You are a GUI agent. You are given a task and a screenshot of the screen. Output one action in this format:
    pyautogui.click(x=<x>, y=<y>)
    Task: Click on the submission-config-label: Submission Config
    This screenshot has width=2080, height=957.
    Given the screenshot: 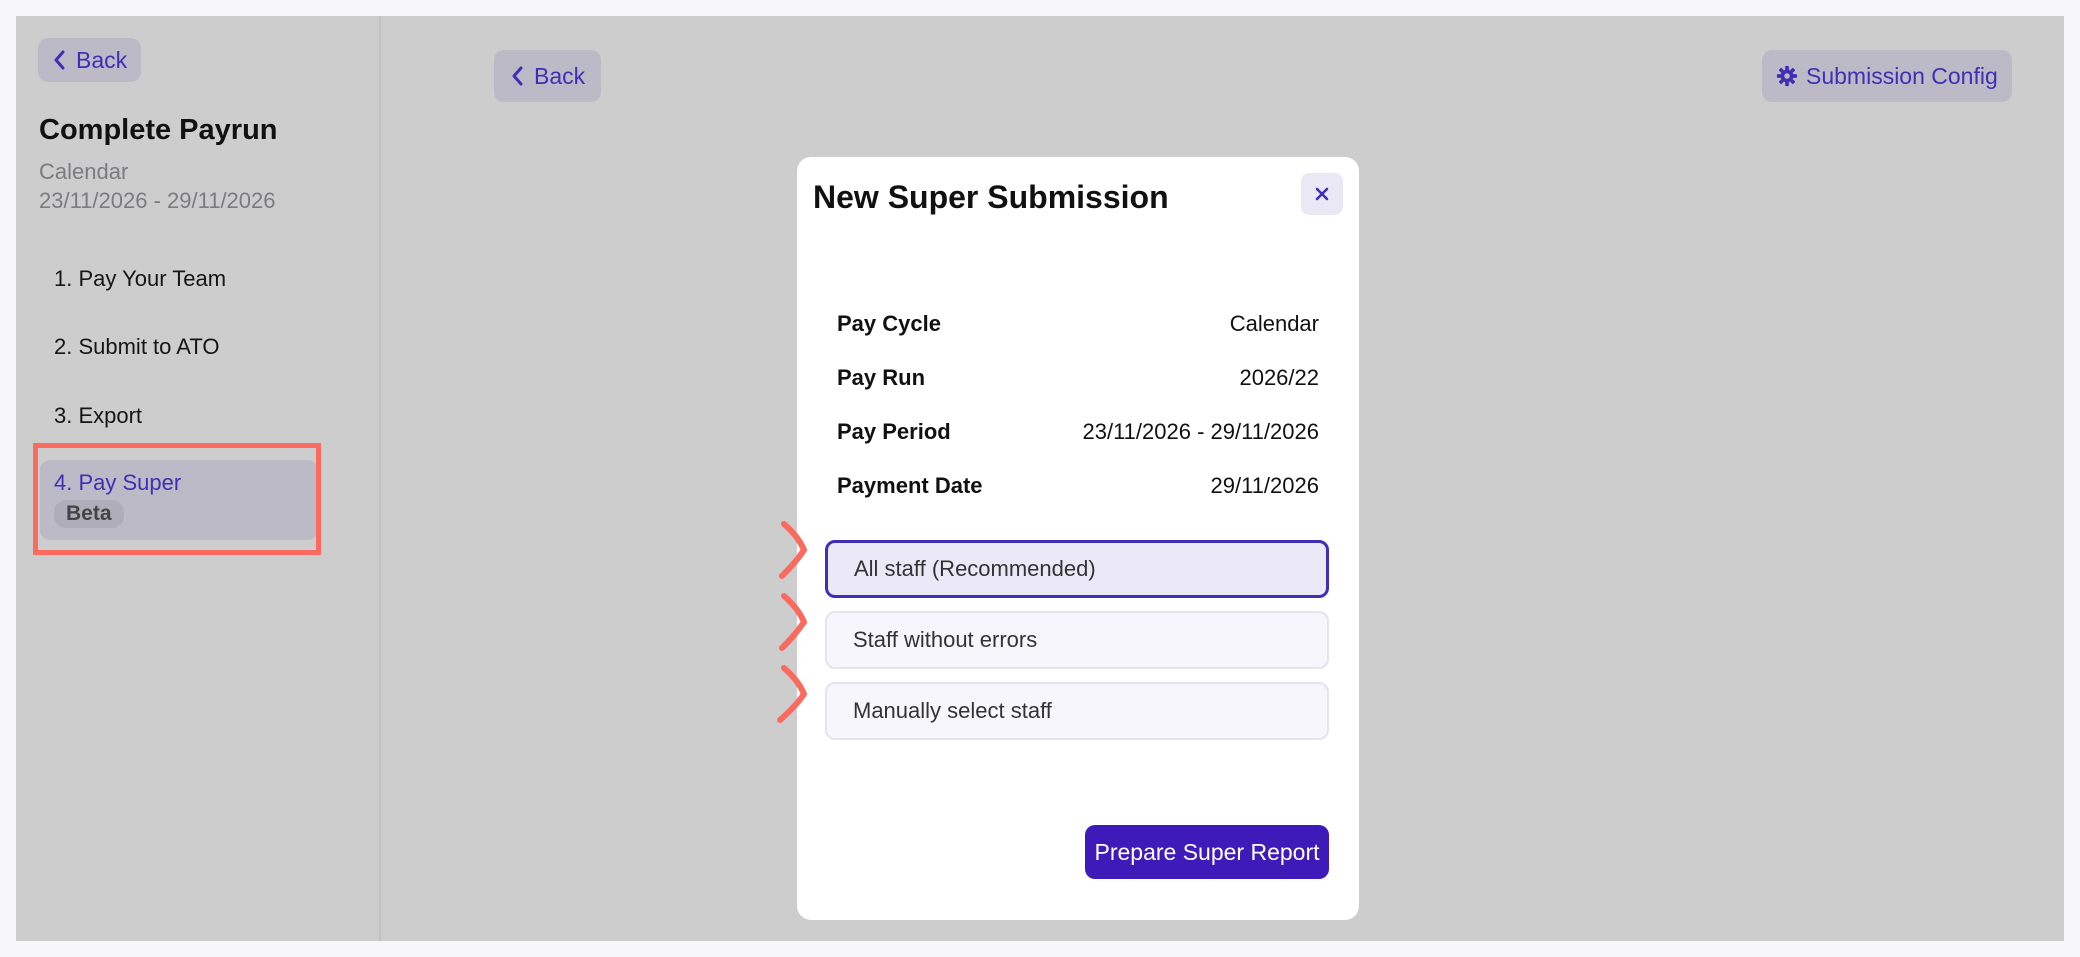 What is the action you would take?
    pyautogui.click(x=1902, y=75)
    